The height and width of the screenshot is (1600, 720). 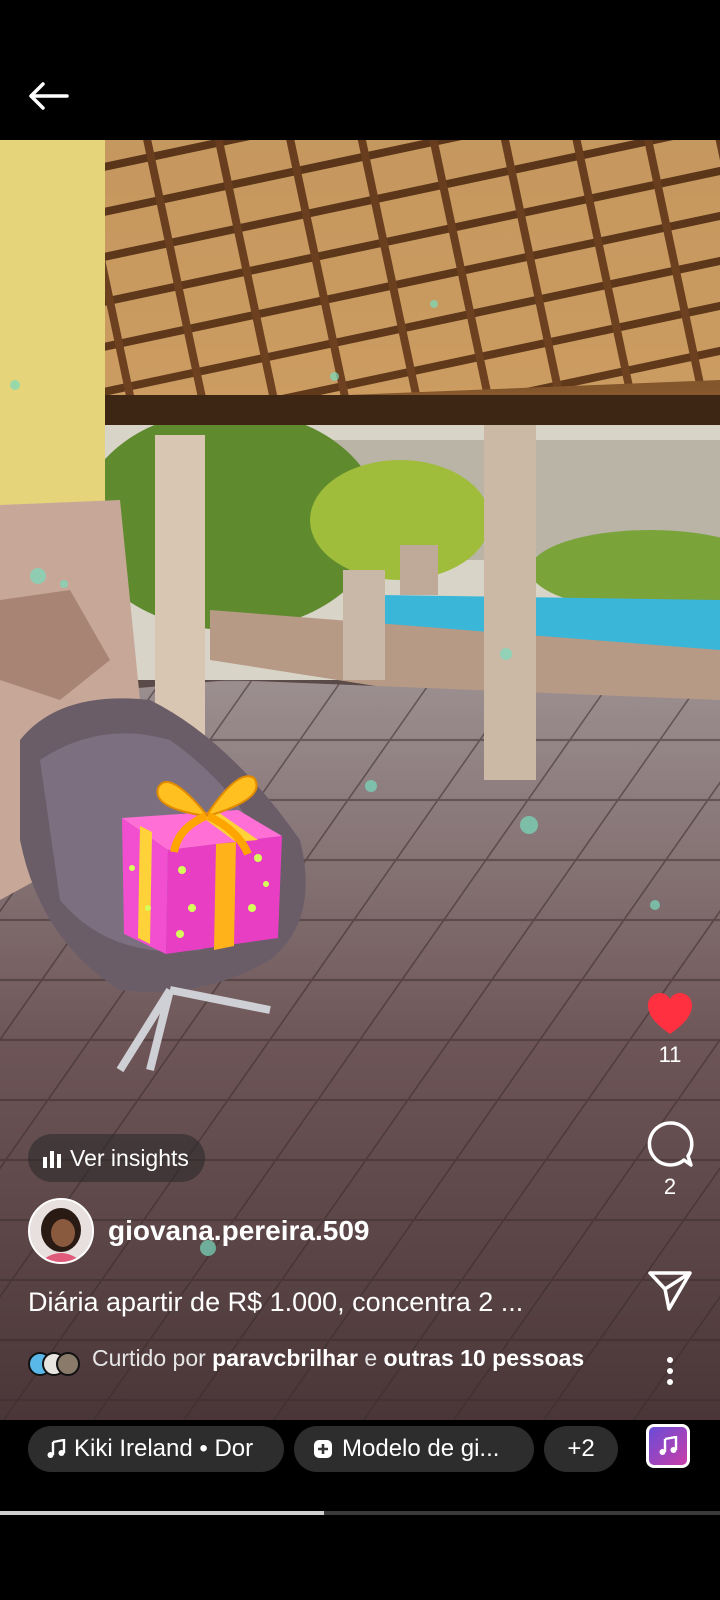 I want to click on avatar-image, so click(x=61, y=1231).